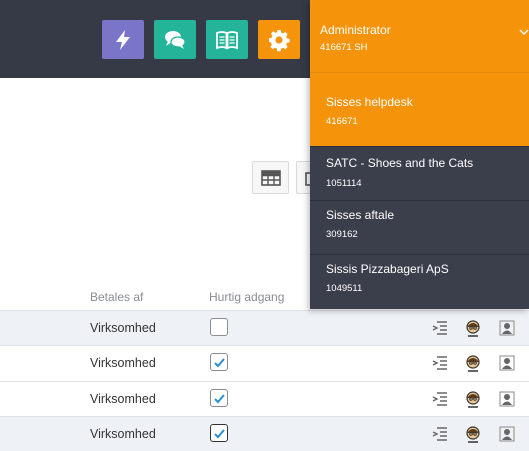 The image size is (529, 451). Describe the element at coordinates (344, 47) in the screenshot. I see `account-id: 416671 SH` at that location.